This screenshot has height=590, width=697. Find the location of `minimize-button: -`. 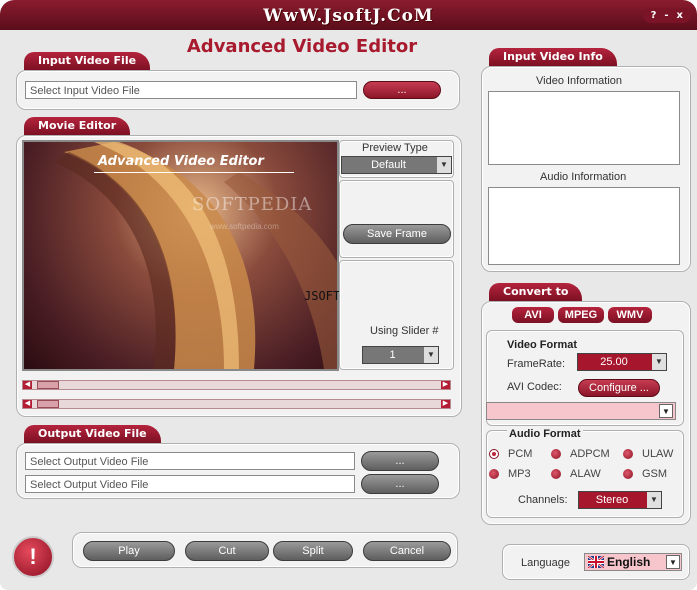

minimize-button: - is located at coordinates (666, 15).